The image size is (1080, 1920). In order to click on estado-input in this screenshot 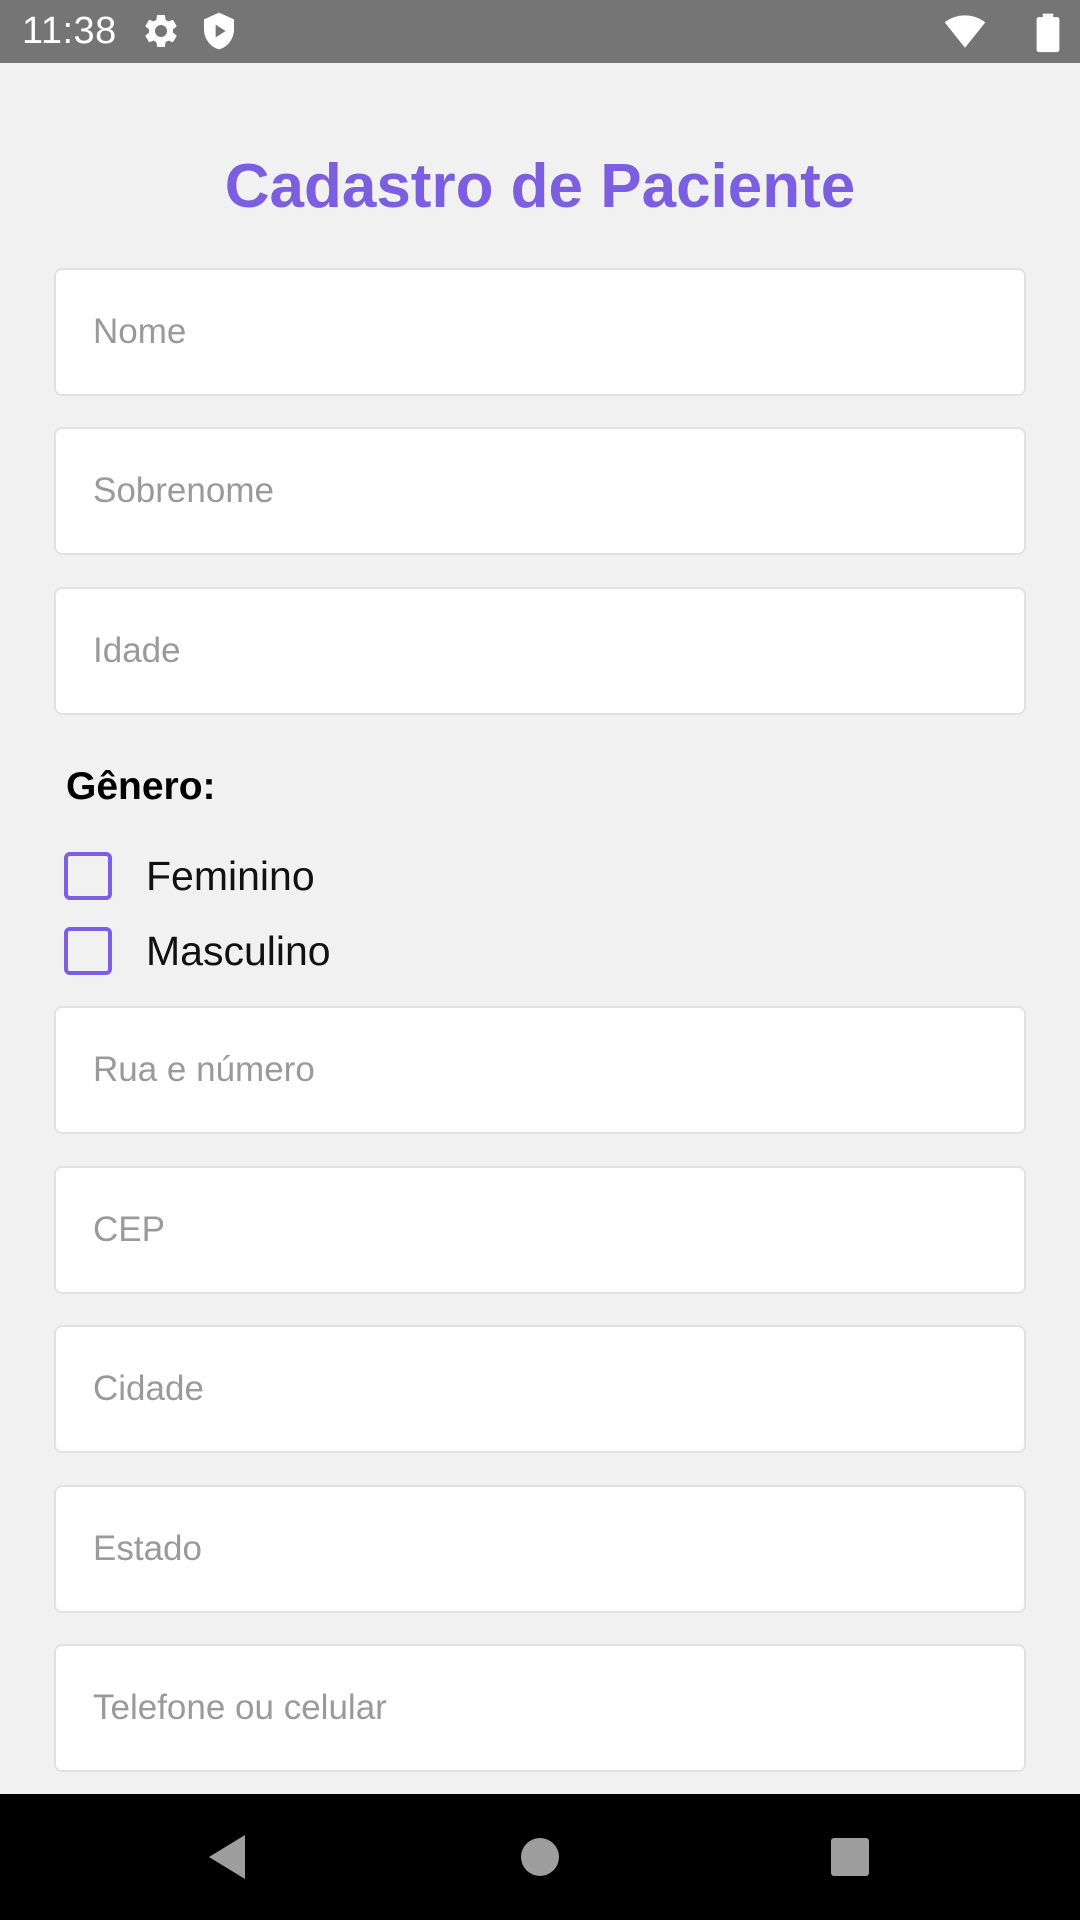, I will do `click(540, 1549)`.